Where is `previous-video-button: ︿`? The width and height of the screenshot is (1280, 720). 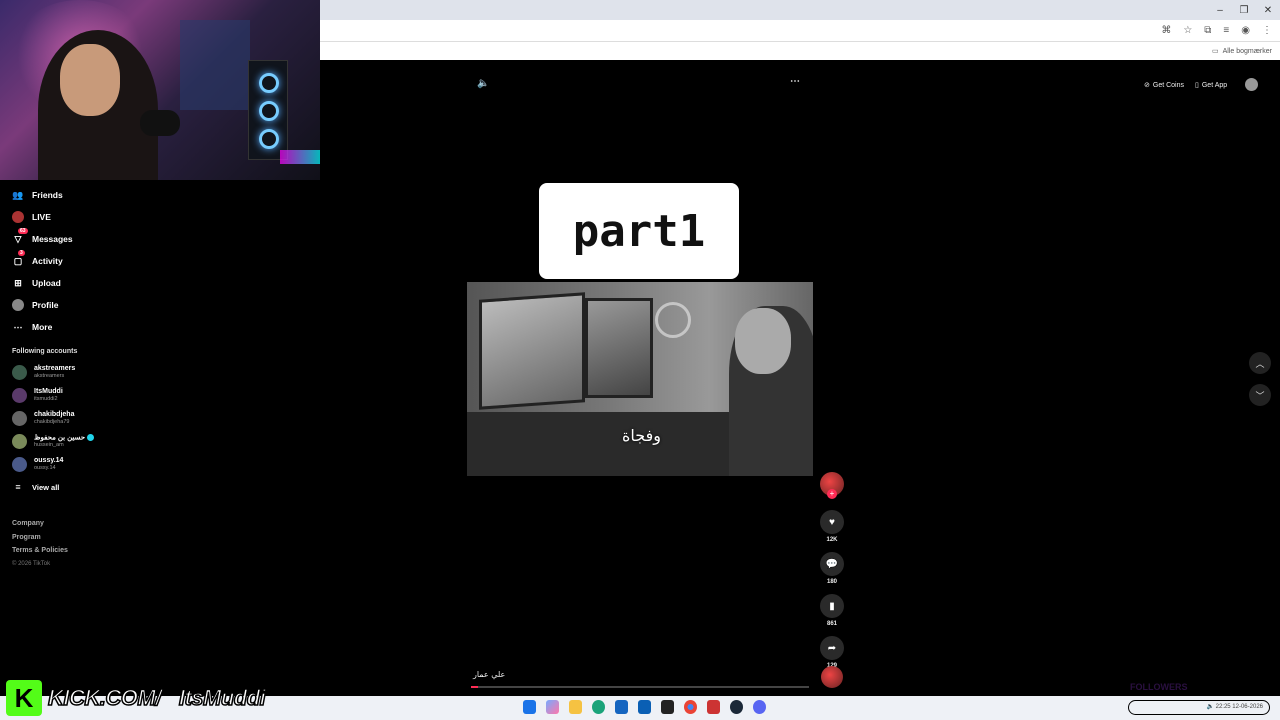
previous-video-button: ︿ is located at coordinates (1260, 363).